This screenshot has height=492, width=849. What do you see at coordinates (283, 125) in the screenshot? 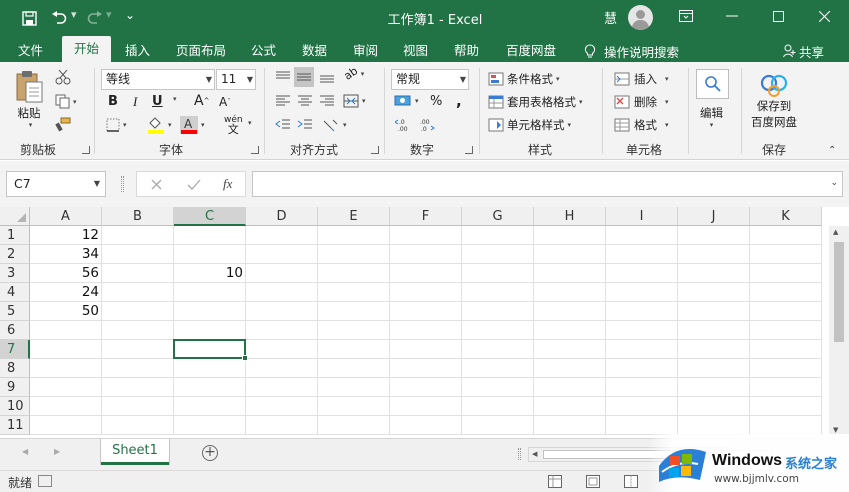
I see `decrease-indent-button` at bounding box center [283, 125].